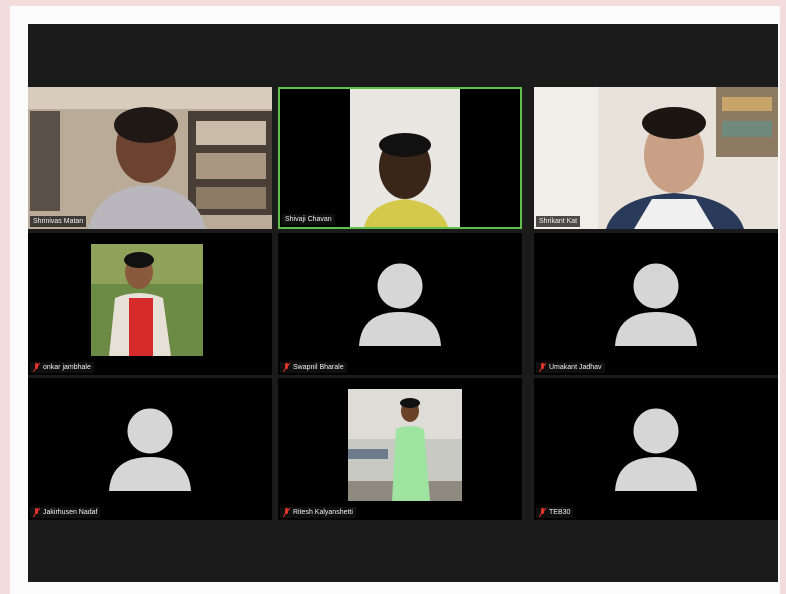  What do you see at coordinates (318, 512) in the screenshot?
I see `participant-name-label: Ritesh Kalyanshetti` at bounding box center [318, 512].